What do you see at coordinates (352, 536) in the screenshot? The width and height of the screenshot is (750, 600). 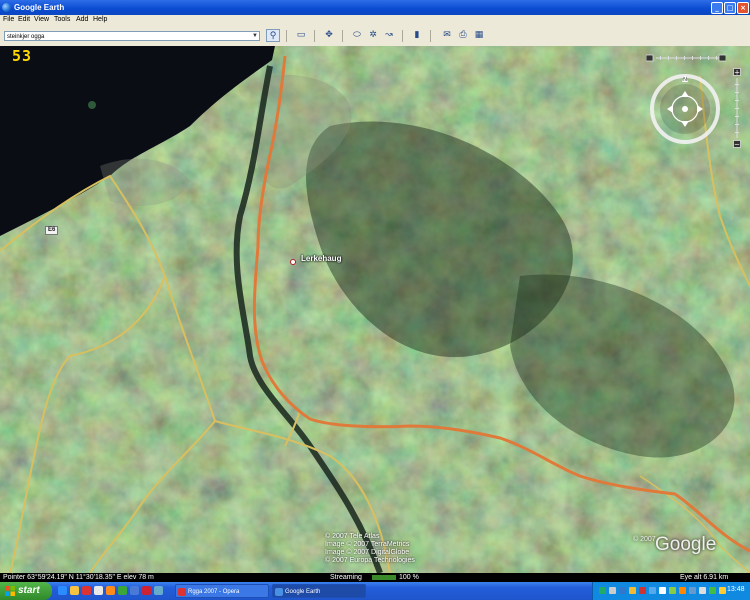 I see `copyright-line: © 2007 Tele Atlas` at bounding box center [352, 536].